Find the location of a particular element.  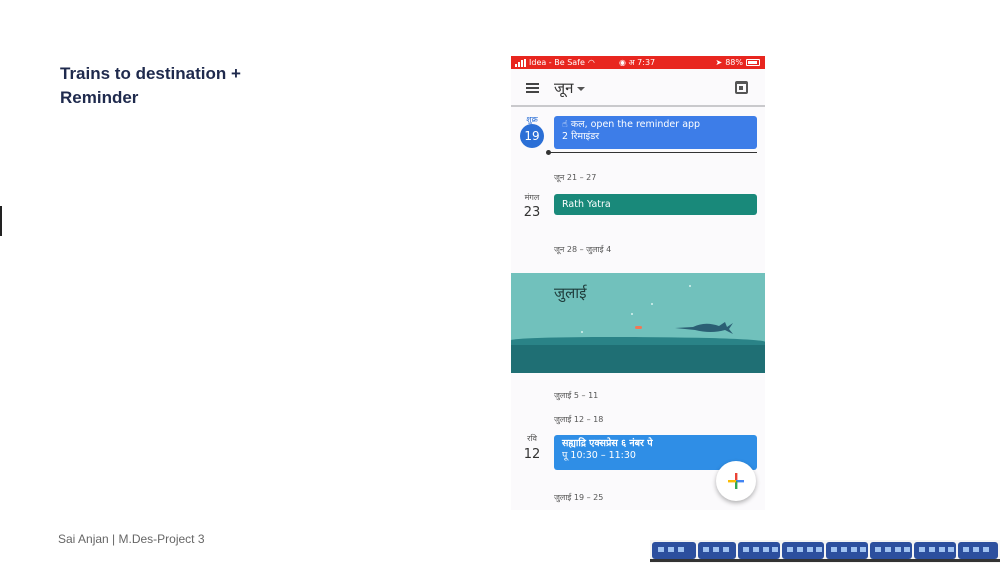

signal-icon is located at coordinates (520, 62).